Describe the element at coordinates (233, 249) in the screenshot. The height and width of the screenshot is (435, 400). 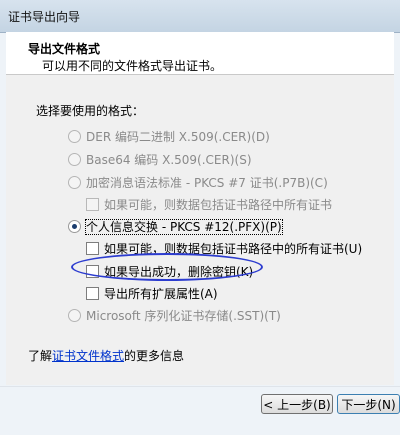
I see `checkbox-pfx-include-path-label: 如果可能，则数据包括证书路径中的所有证书(U)` at that location.